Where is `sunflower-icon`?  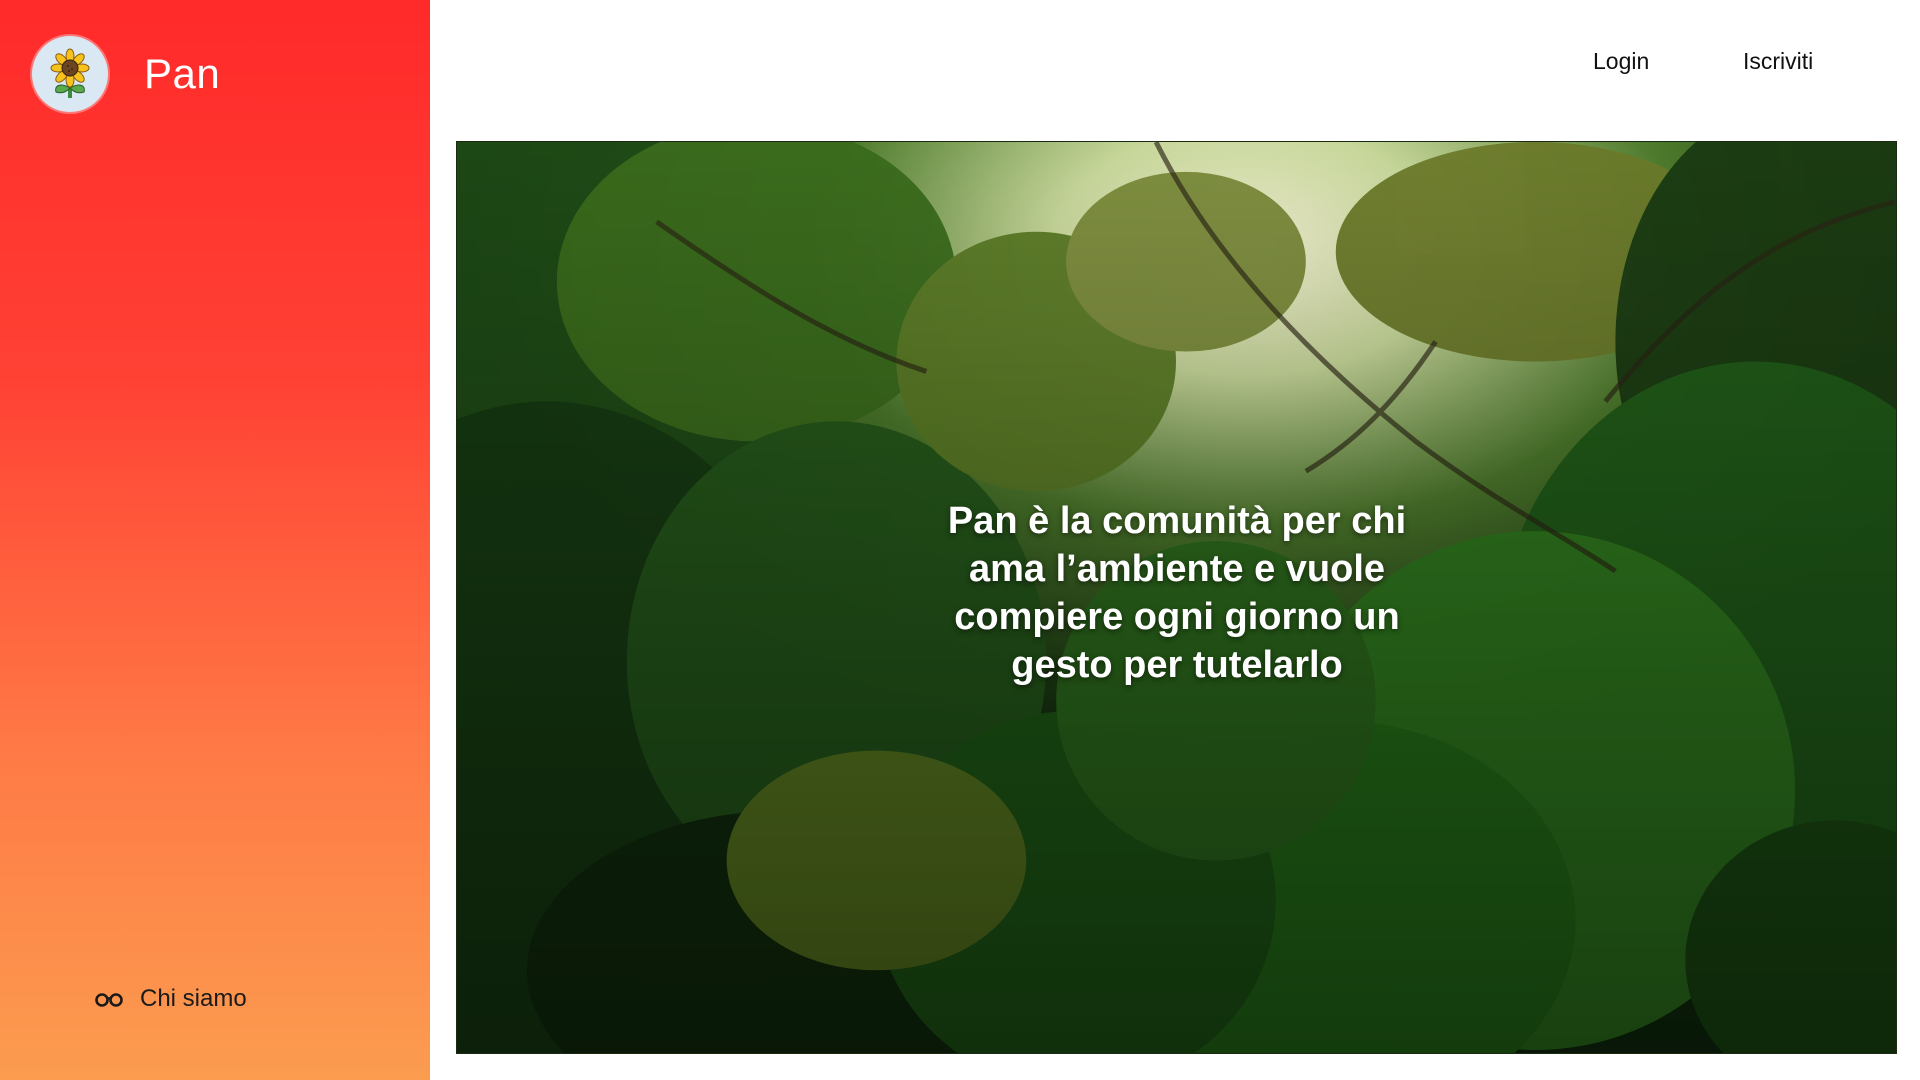
sunflower-icon is located at coordinates (70, 74).